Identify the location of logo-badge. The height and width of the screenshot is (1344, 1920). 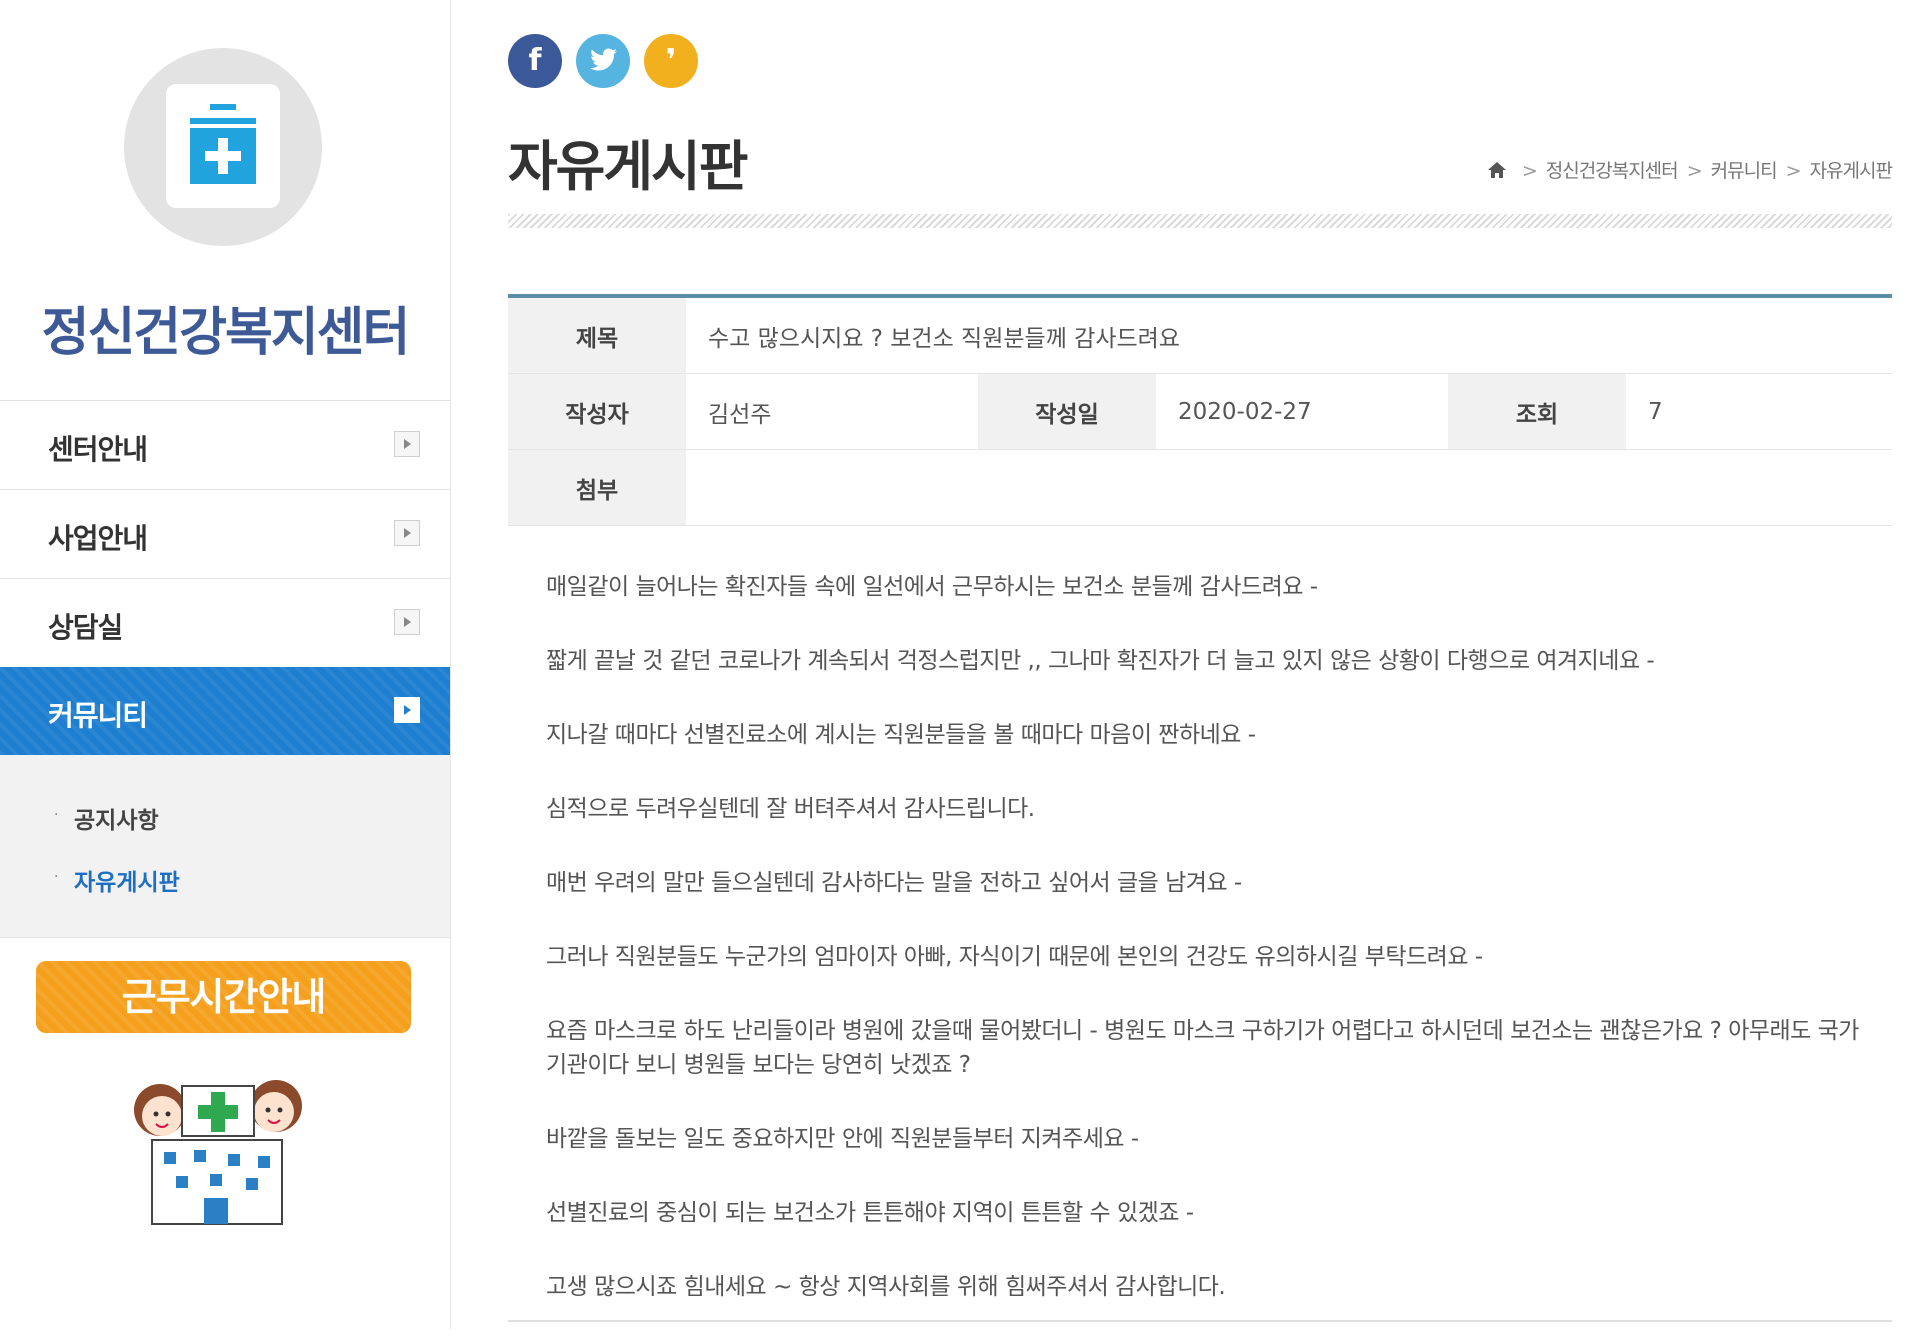
(223, 146).